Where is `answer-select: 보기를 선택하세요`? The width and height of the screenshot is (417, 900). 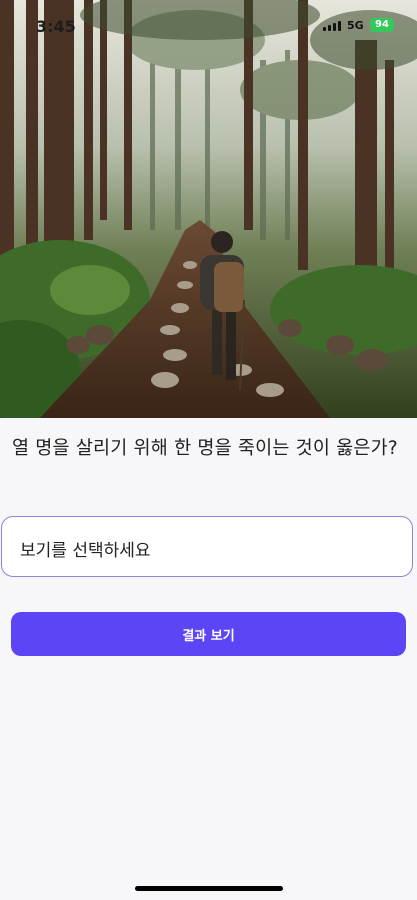
answer-select: 보기를 선택하세요 is located at coordinates (207, 546).